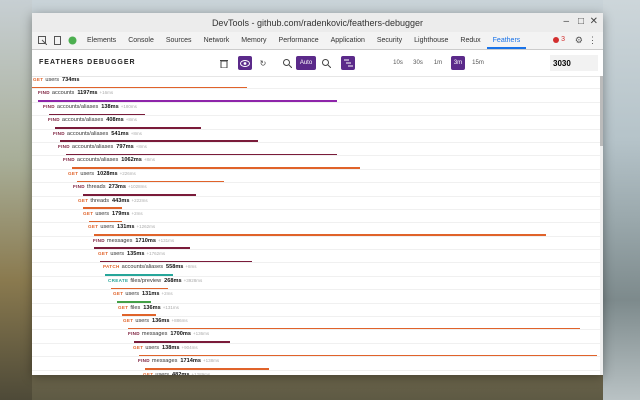 This screenshot has width=640, height=400. Describe the element at coordinates (621, 200) in the screenshot. I see `desktop-wallpaper-right` at that location.